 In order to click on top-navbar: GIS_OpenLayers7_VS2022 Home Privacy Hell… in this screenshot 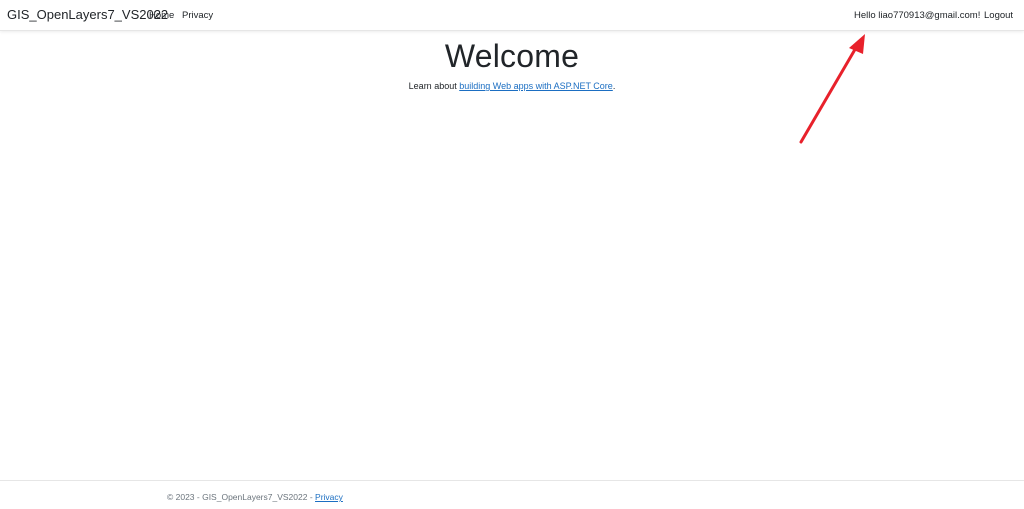, I will do `click(512, 15)`.